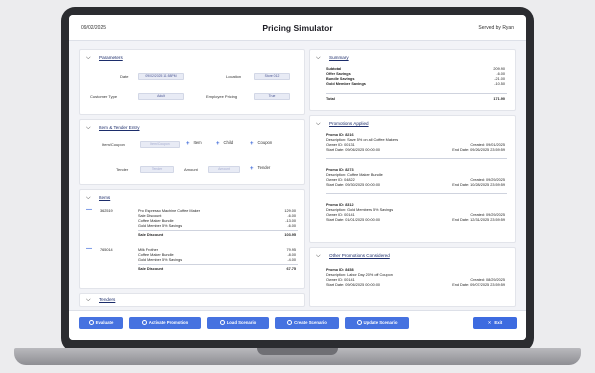 This screenshot has width=595, height=373. I want to click on item-line-value: -4.00, so click(291, 260).